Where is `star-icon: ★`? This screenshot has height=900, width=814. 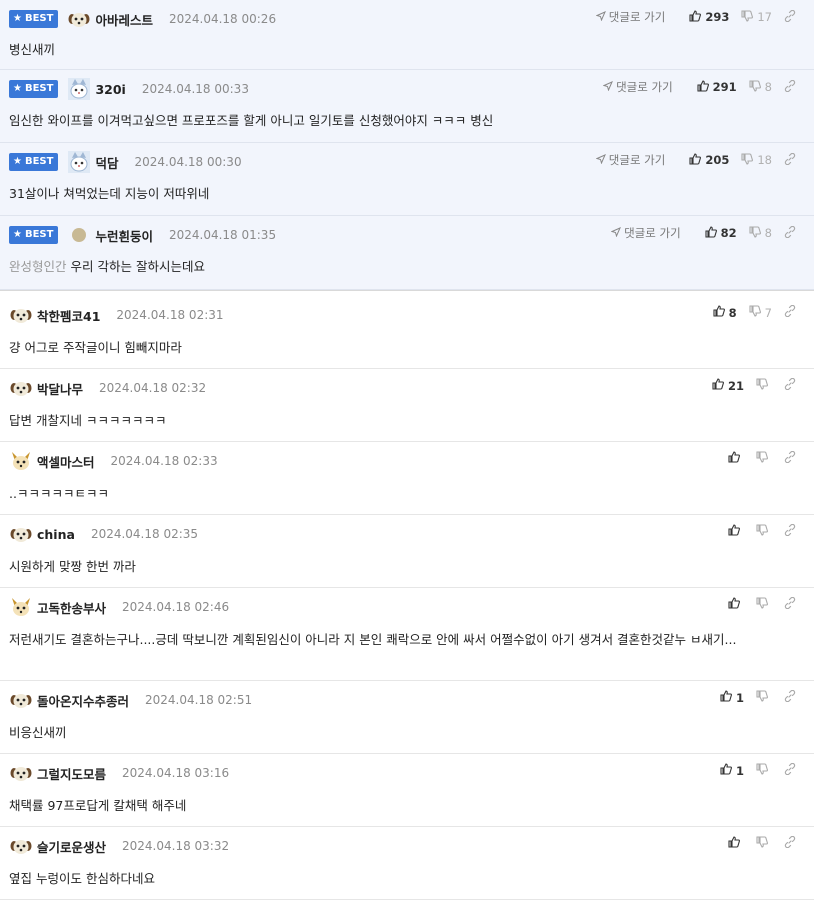
star-icon: ★ is located at coordinates (17, 234).